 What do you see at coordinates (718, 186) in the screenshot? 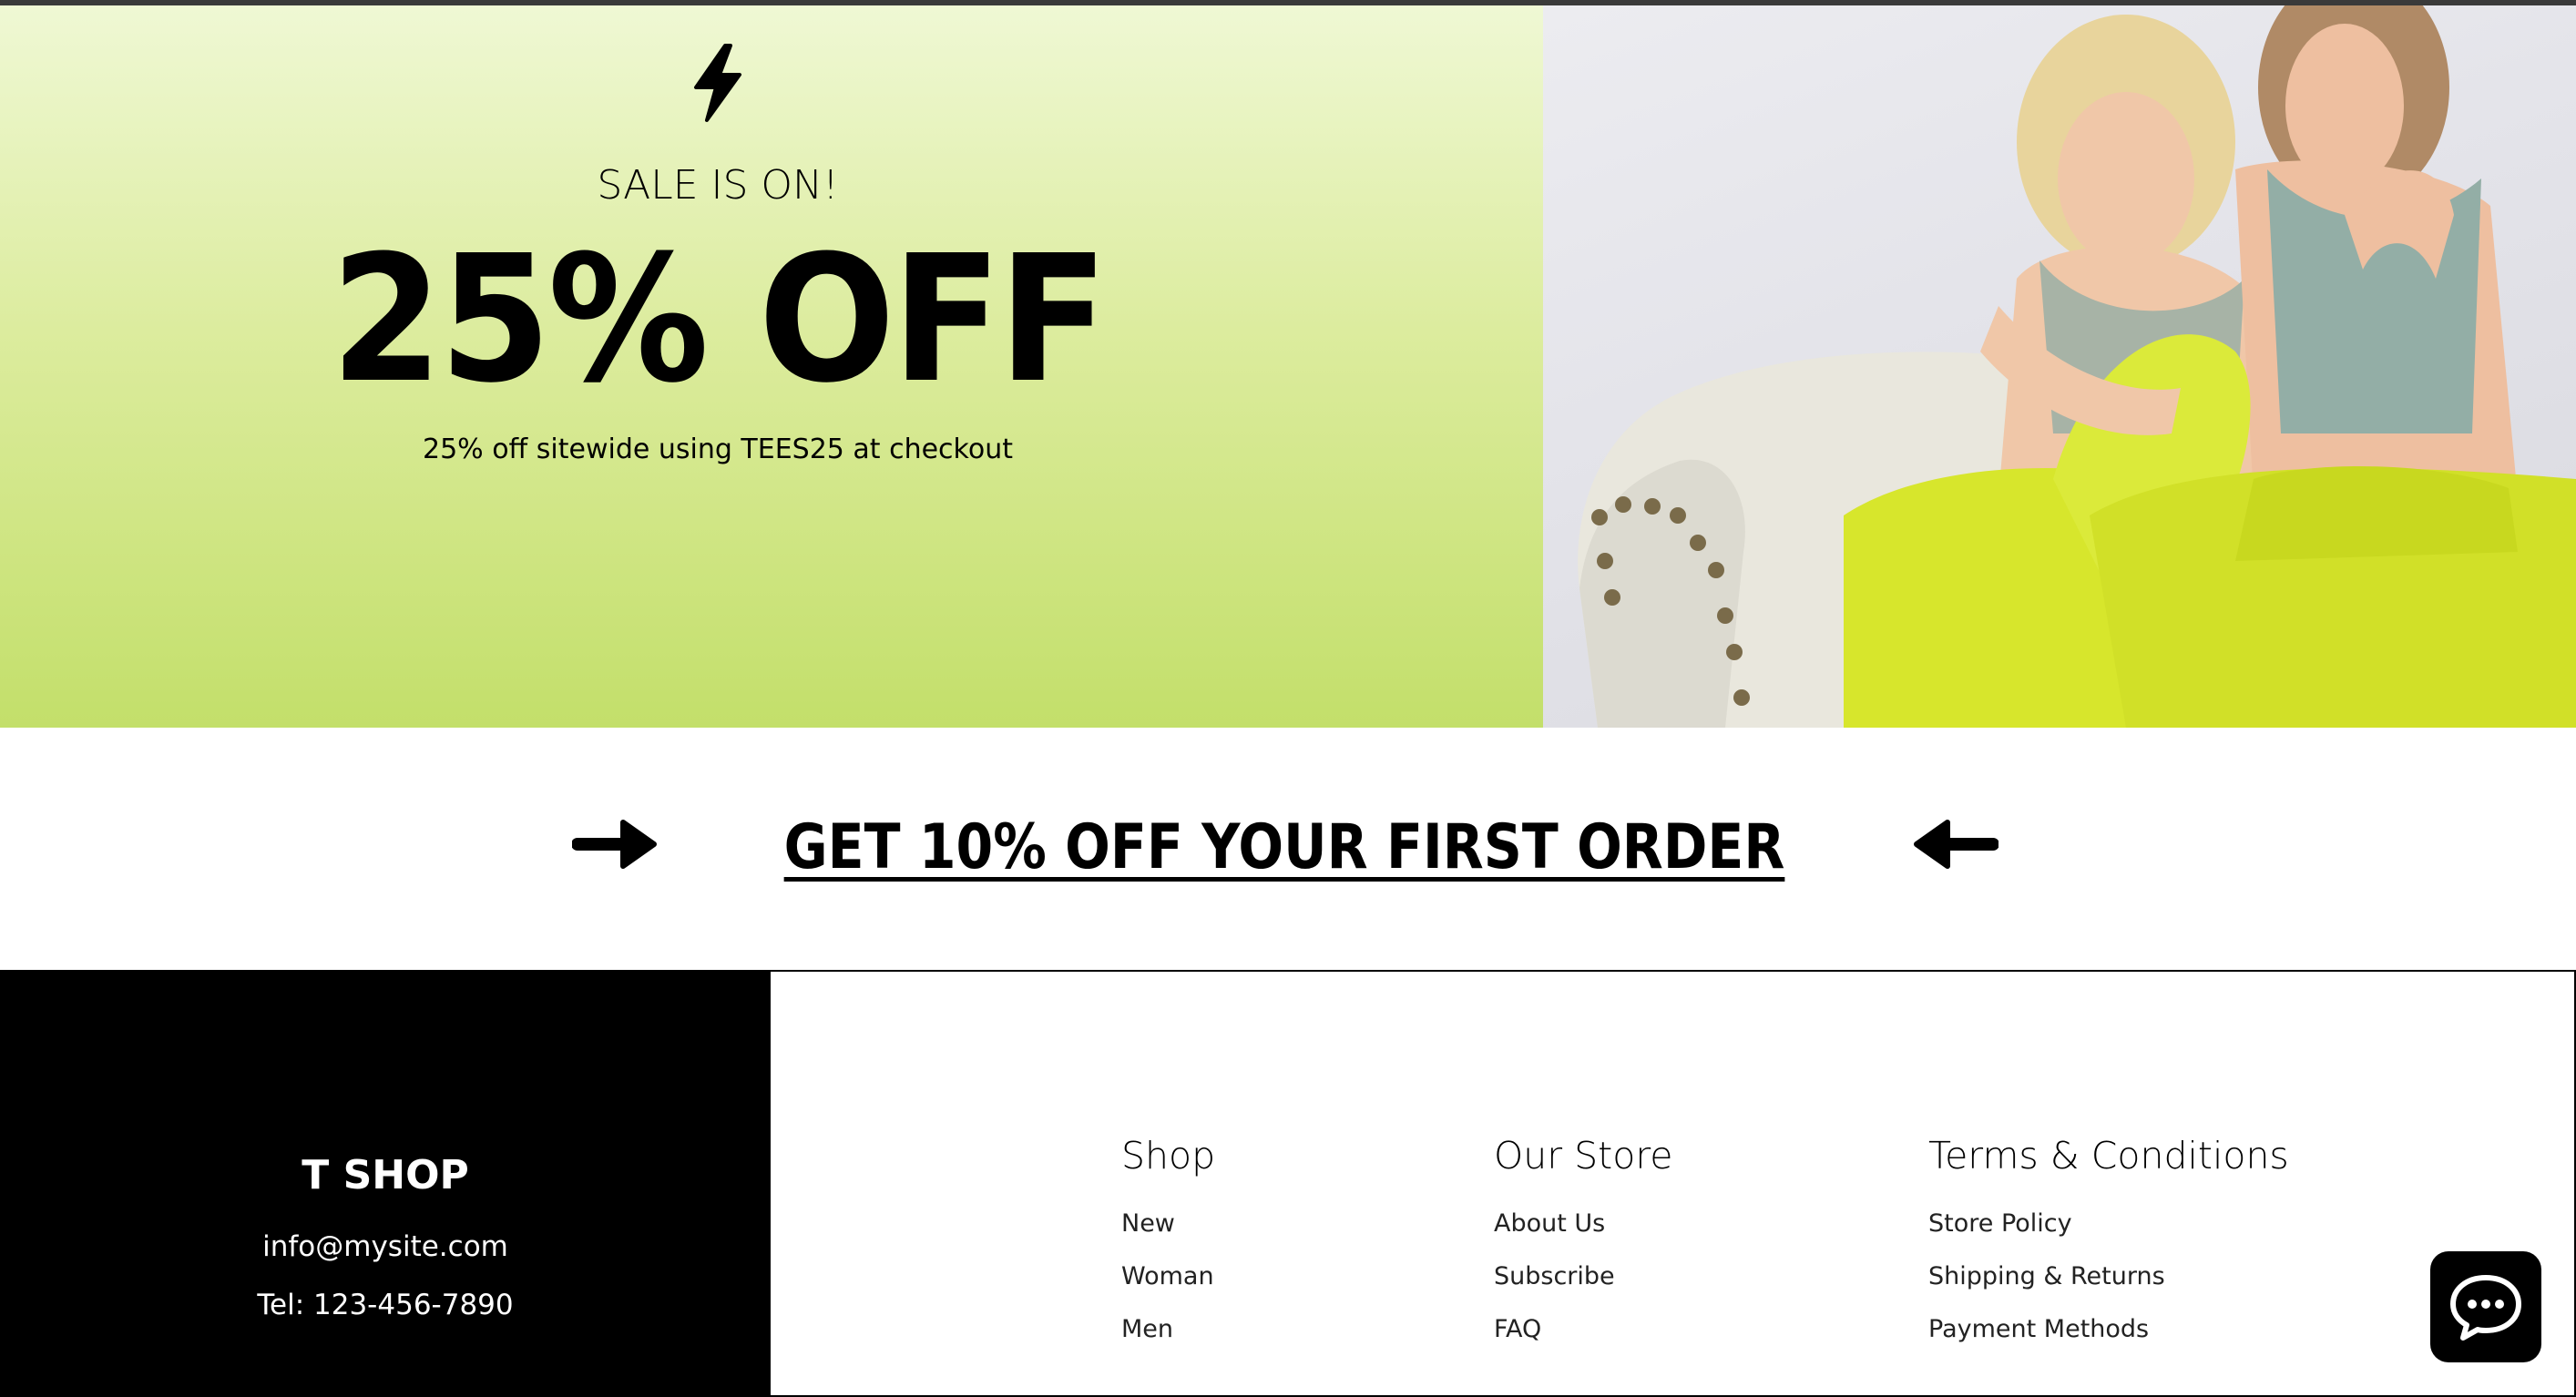
I see `sale-kicker: SALE IS ON!` at bounding box center [718, 186].